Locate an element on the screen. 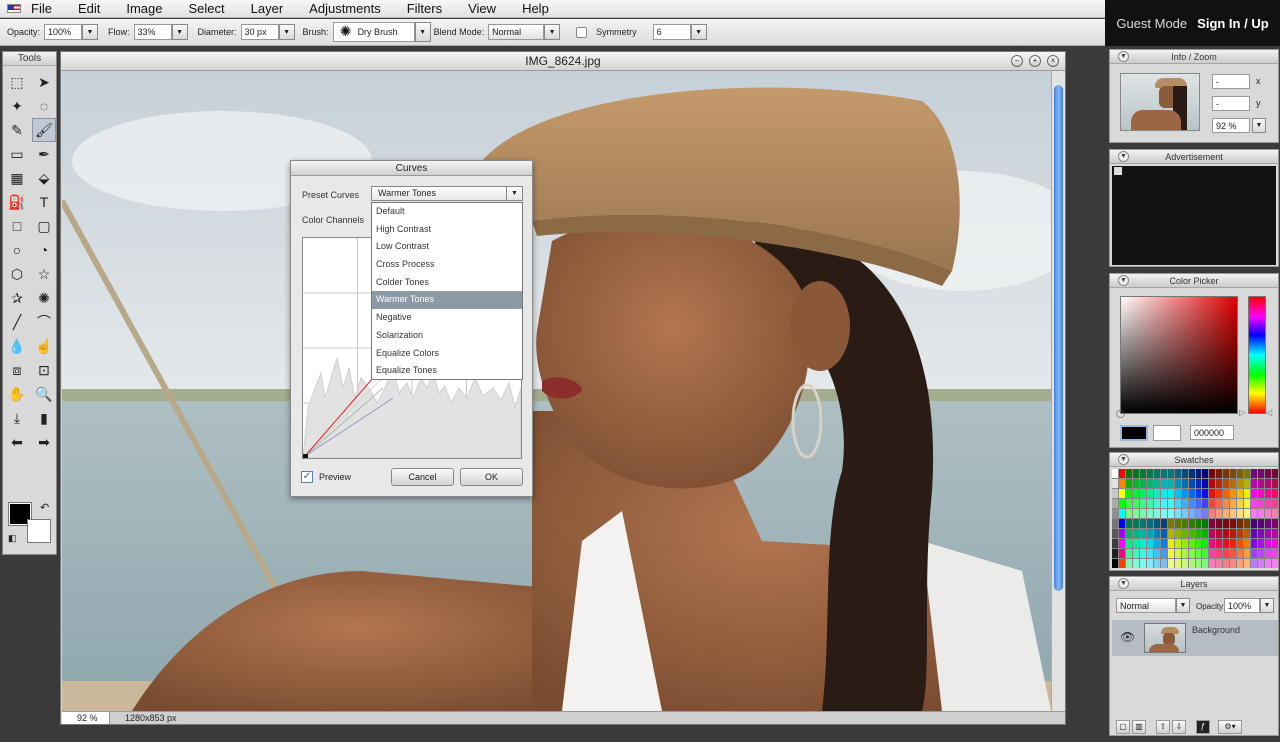 This screenshot has height=742, width=1280. airbrush-icon: ✒ is located at coordinates (44, 154).